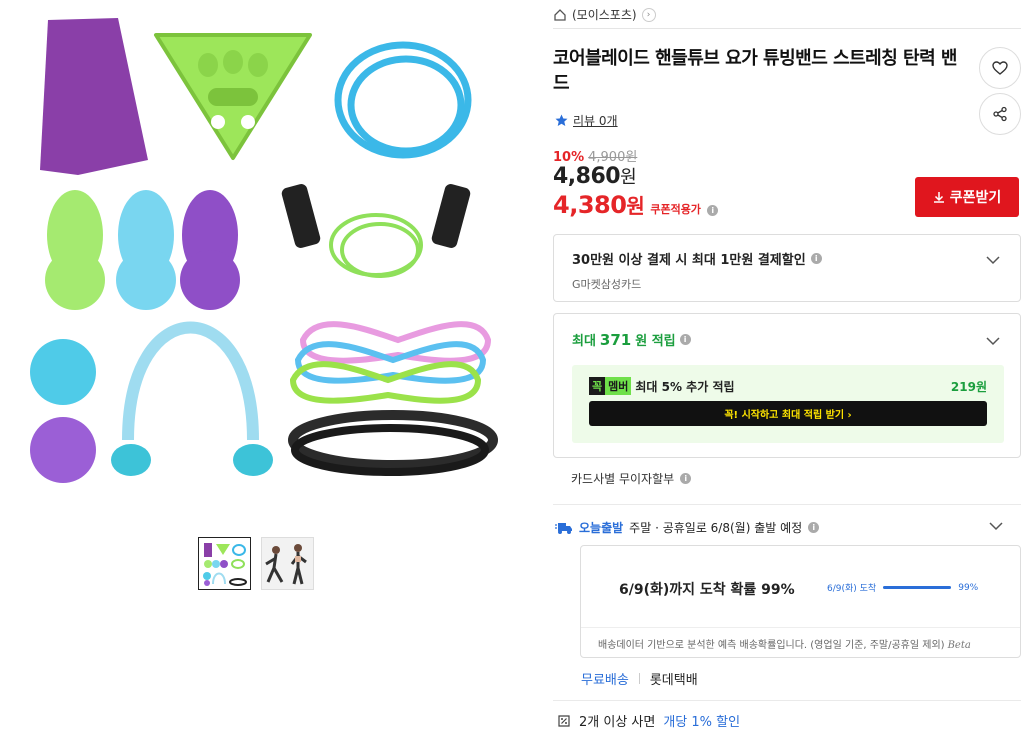 Image resolution: width=1029 pixels, height=742 pixels. Describe the element at coordinates (673, 680) in the screenshot. I see `carrier-name: 롯데택배` at that location.